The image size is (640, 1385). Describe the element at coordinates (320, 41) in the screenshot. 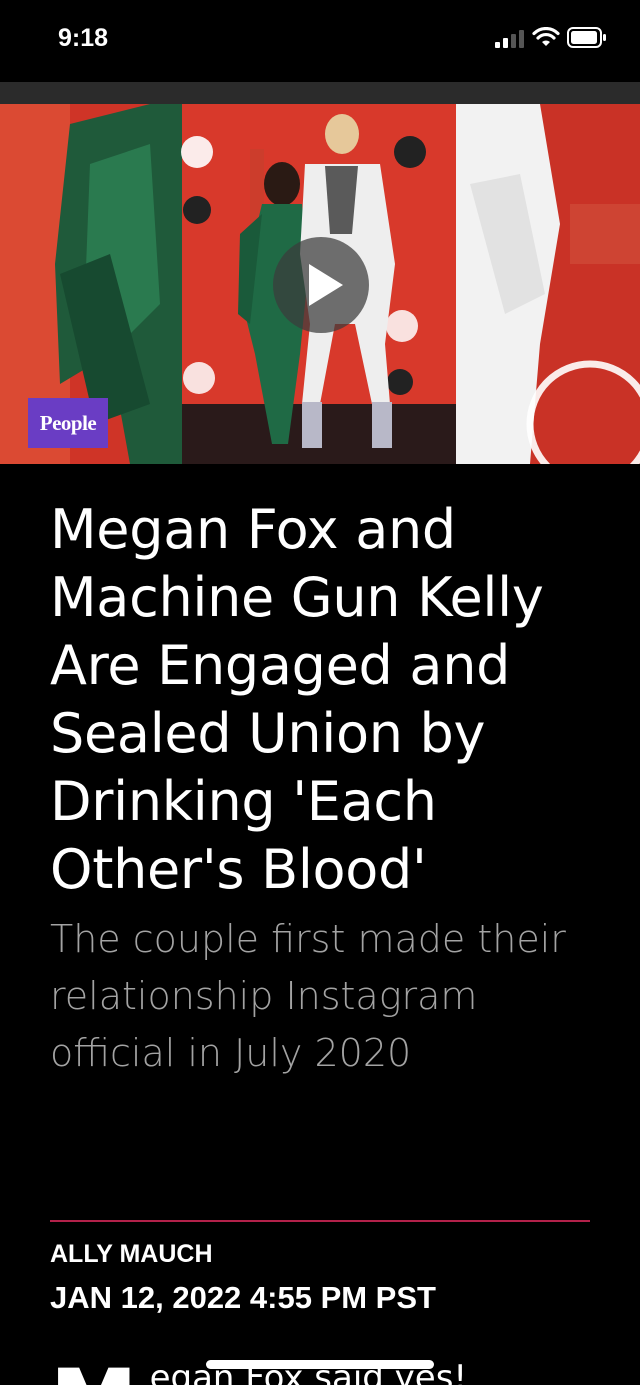

I see `status-bar: 9:18` at that location.